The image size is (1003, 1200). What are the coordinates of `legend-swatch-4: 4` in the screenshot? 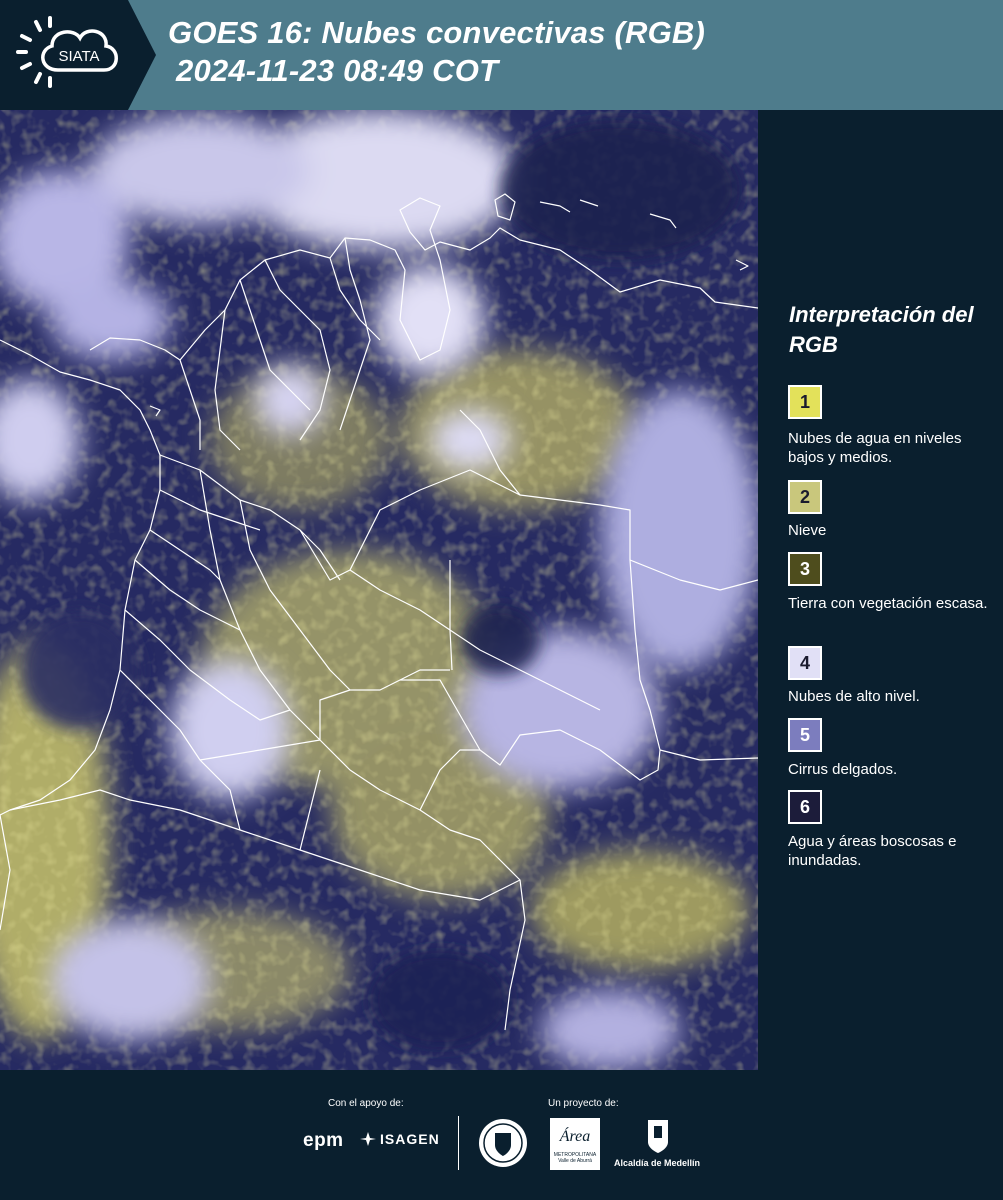 It's located at (805, 663).